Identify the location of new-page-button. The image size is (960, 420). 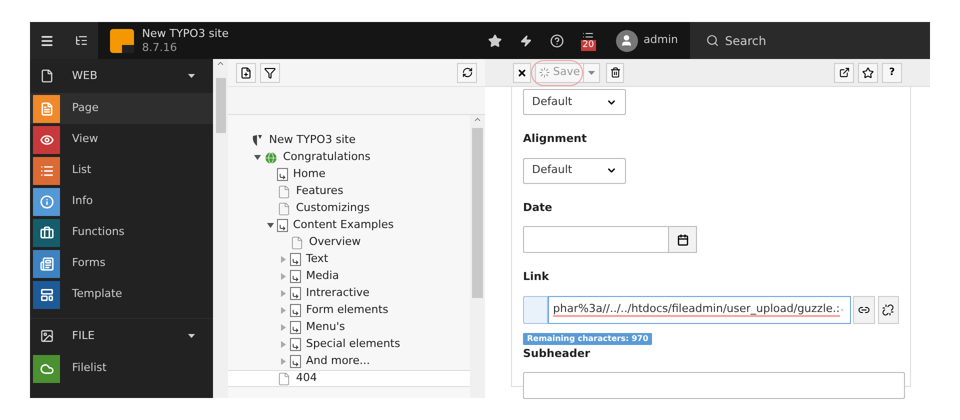
(246, 72).